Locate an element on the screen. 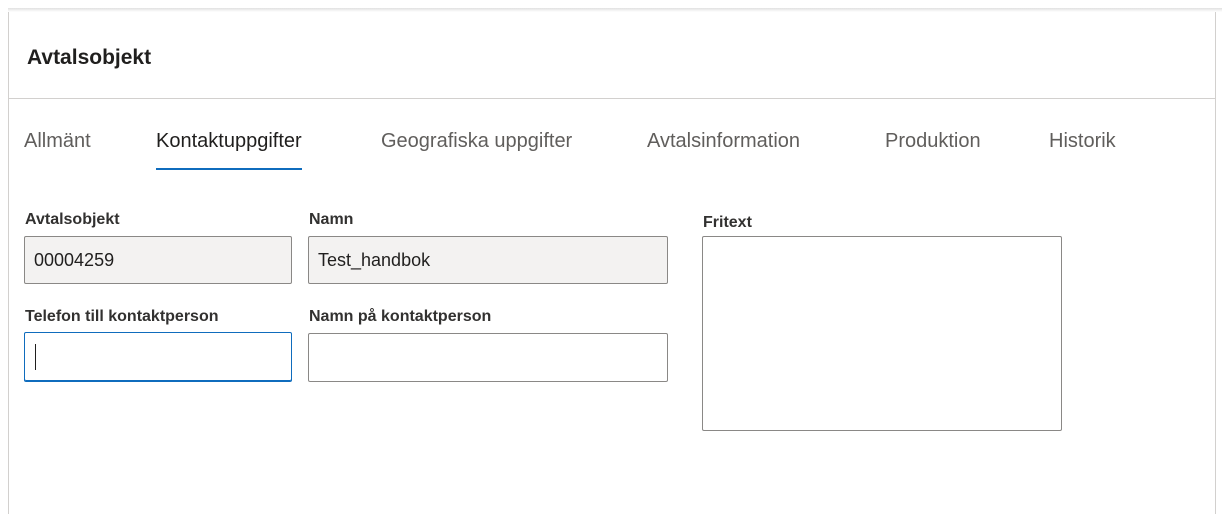  namn-label: Namn is located at coordinates (331, 219).